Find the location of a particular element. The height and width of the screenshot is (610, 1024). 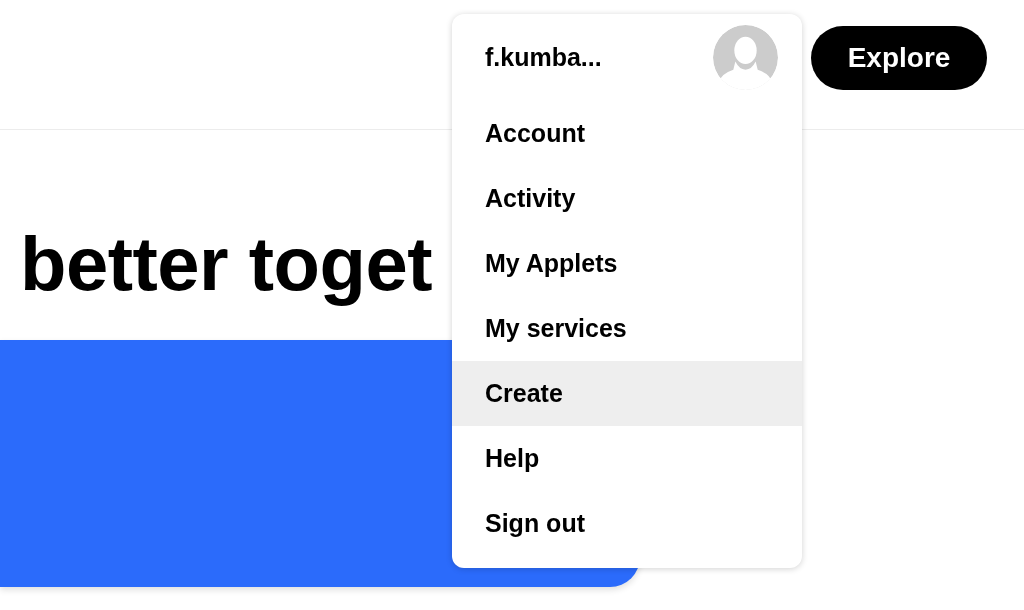

menu-item: Sign out is located at coordinates (627, 523).